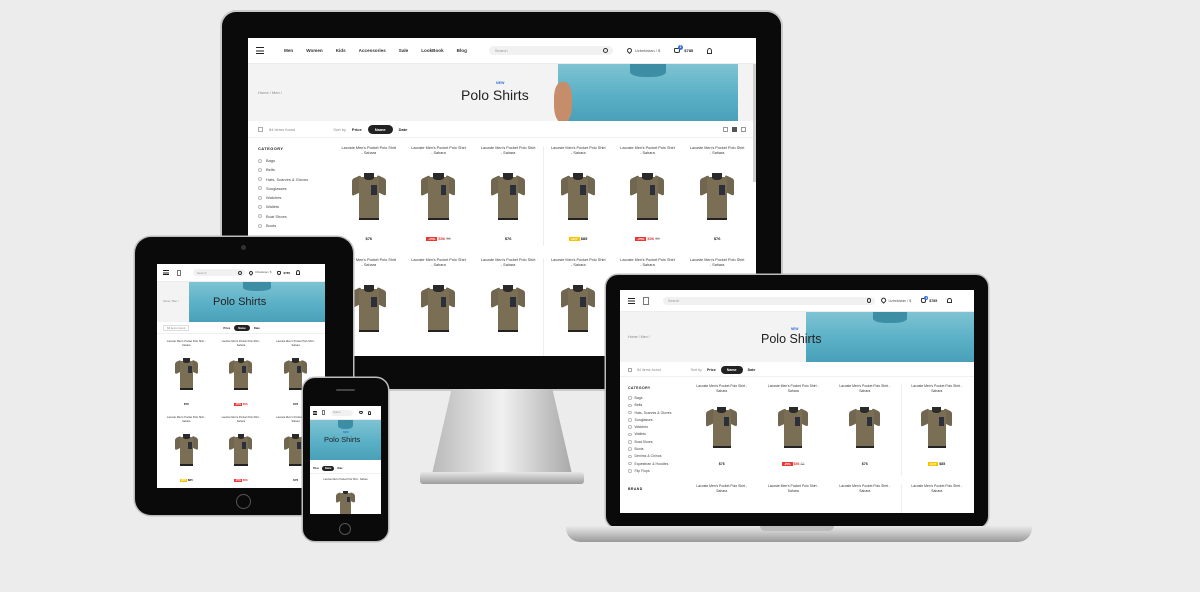 The height and width of the screenshot is (592, 1200). Describe the element at coordinates (656, 471) in the screenshot. I see `category-item: Flip Flops` at that location.